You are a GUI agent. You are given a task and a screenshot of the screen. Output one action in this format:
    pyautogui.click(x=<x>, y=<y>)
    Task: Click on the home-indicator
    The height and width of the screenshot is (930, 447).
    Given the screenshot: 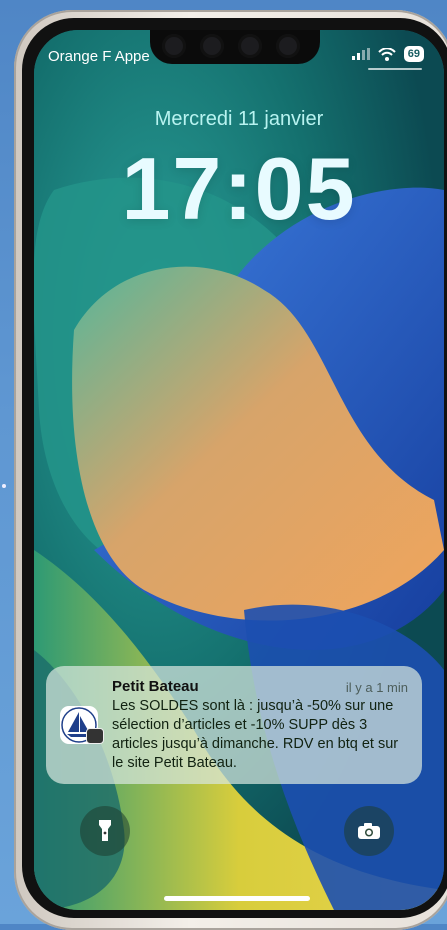 What is the action you would take?
    pyautogui.click(x=237, y=898)
    